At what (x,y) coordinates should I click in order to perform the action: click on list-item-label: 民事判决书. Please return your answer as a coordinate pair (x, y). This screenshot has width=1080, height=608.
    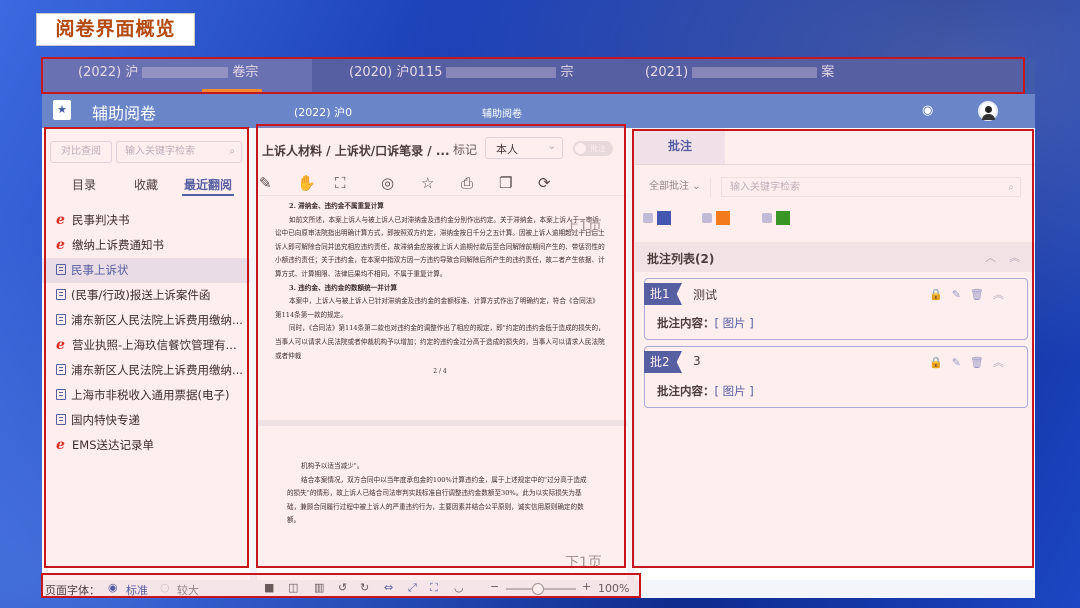
    Looking at the image, I should click on (101, 220).